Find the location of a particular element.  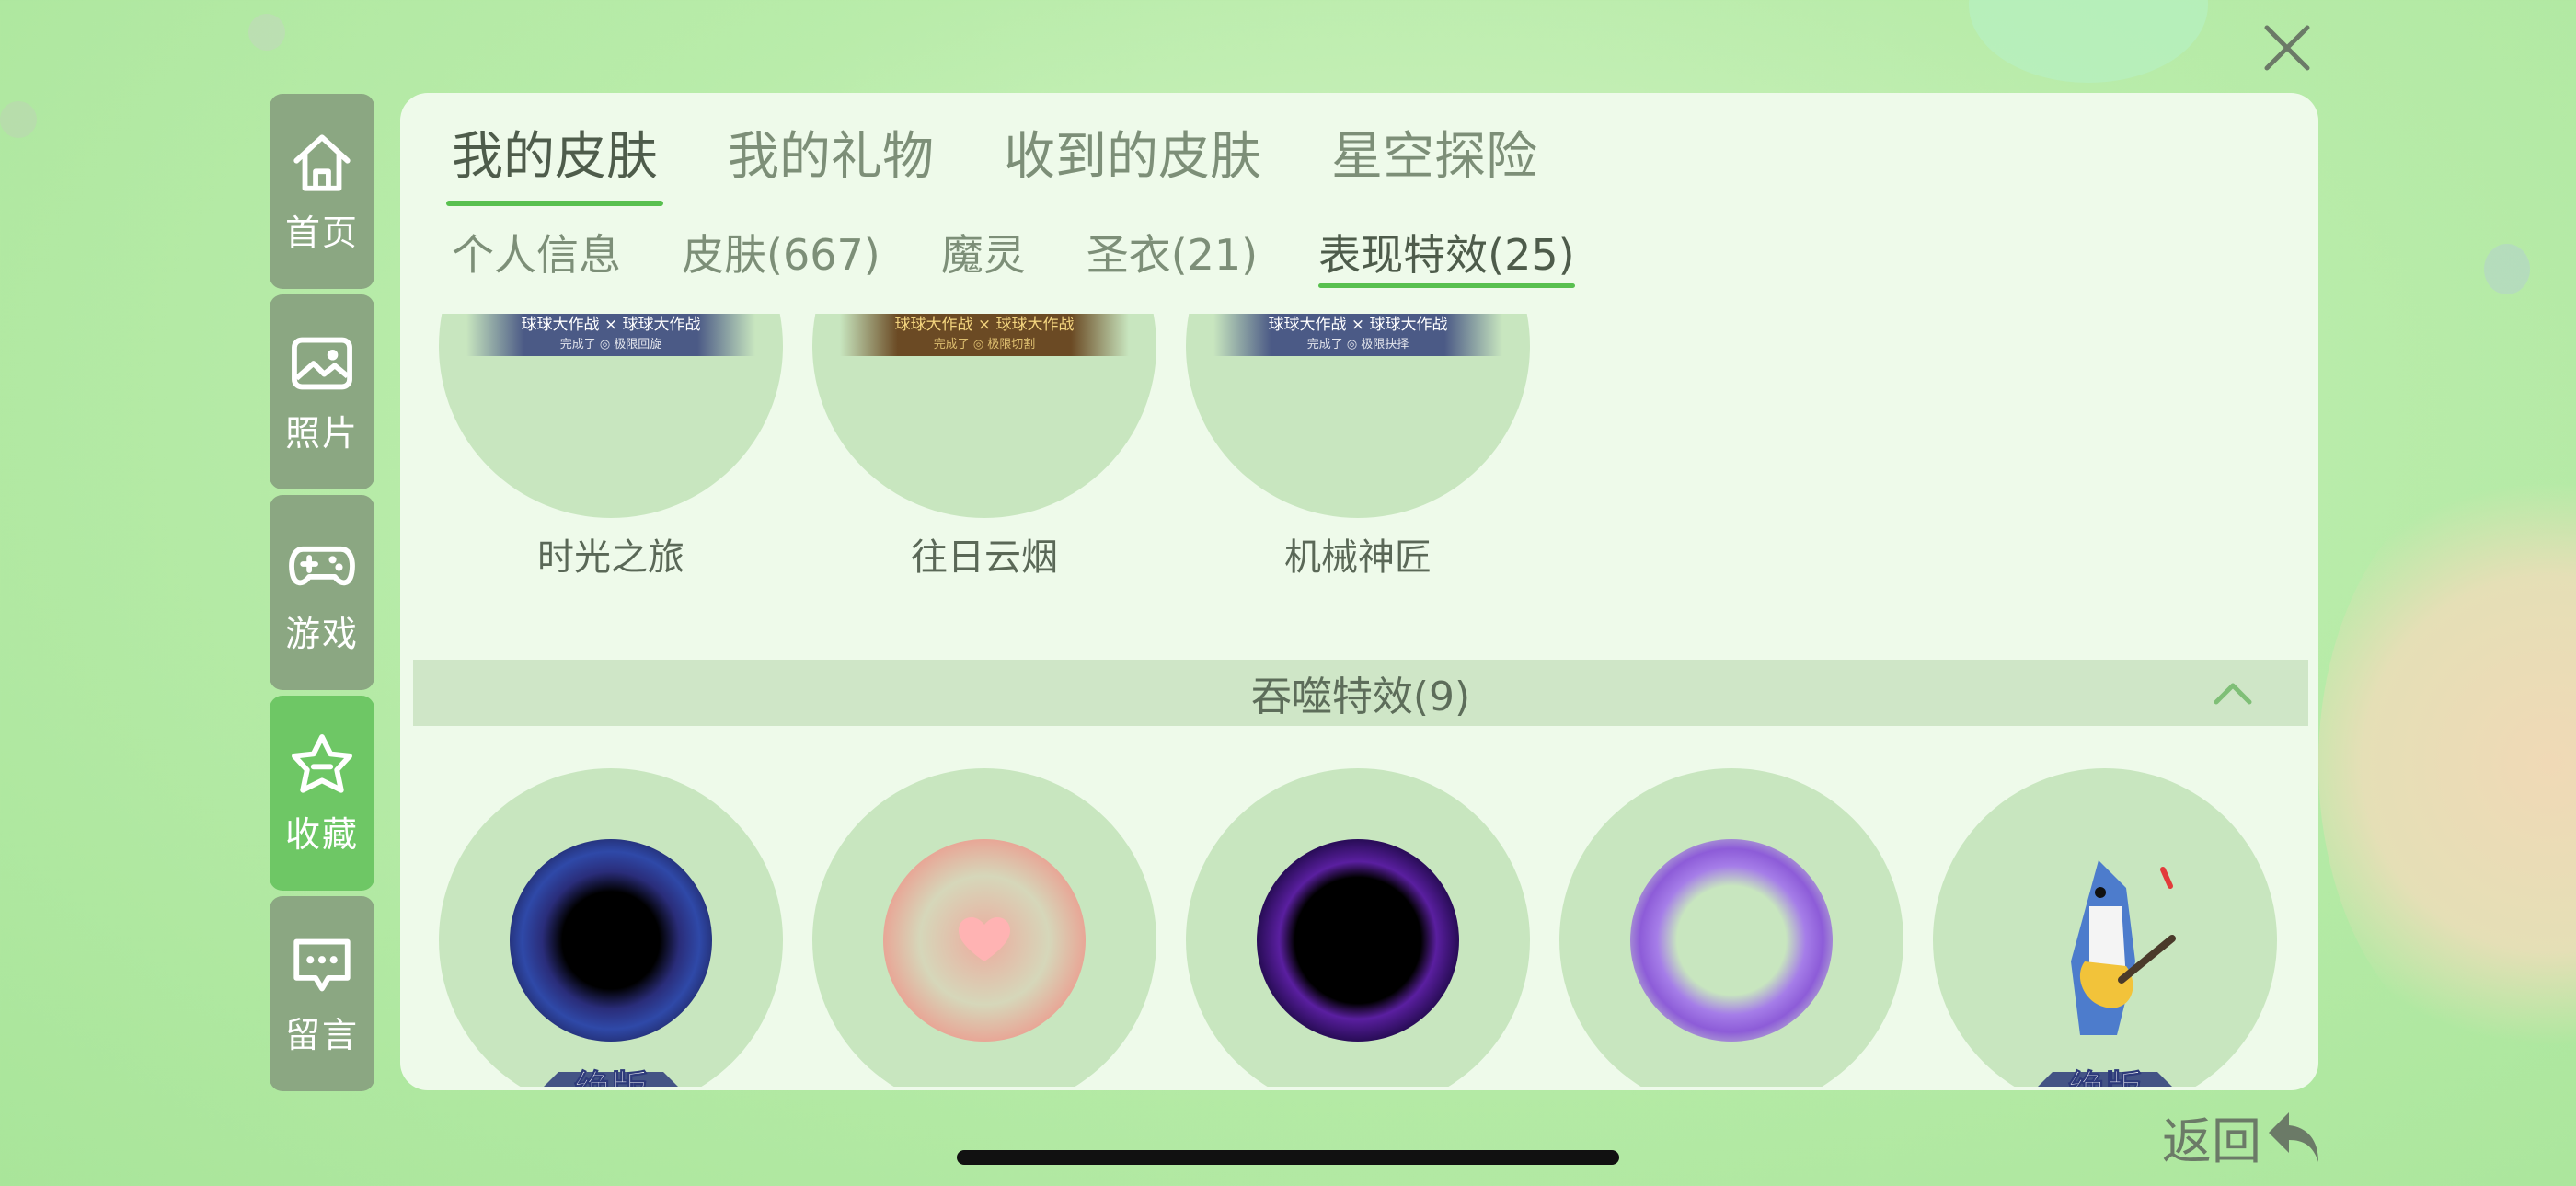

sidebar-item-messages: 留言 is located at coordinates (322, 993).